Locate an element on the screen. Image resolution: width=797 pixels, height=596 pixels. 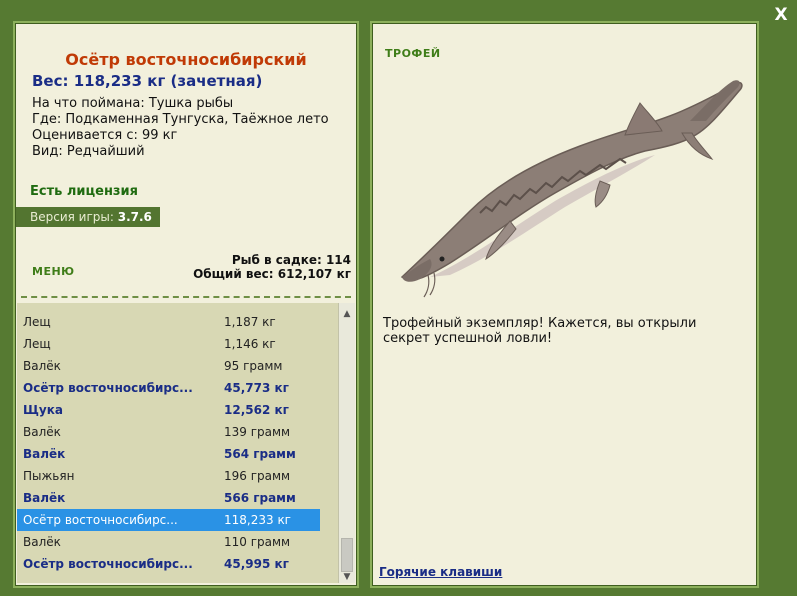
arrow-down-icon: ▼ is located at coordinates (347, 577).